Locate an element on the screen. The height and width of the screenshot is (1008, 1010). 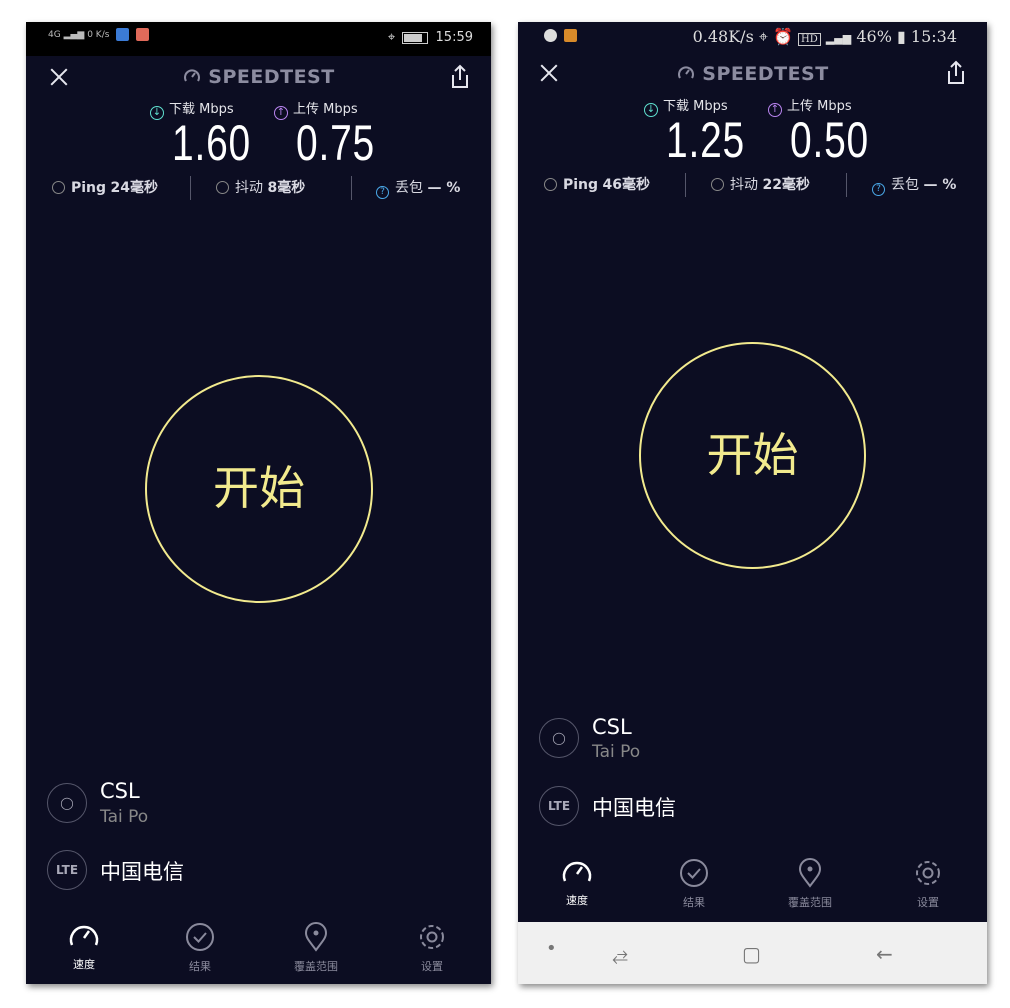
clock: 15:59 is located at coordinates (454, 37).